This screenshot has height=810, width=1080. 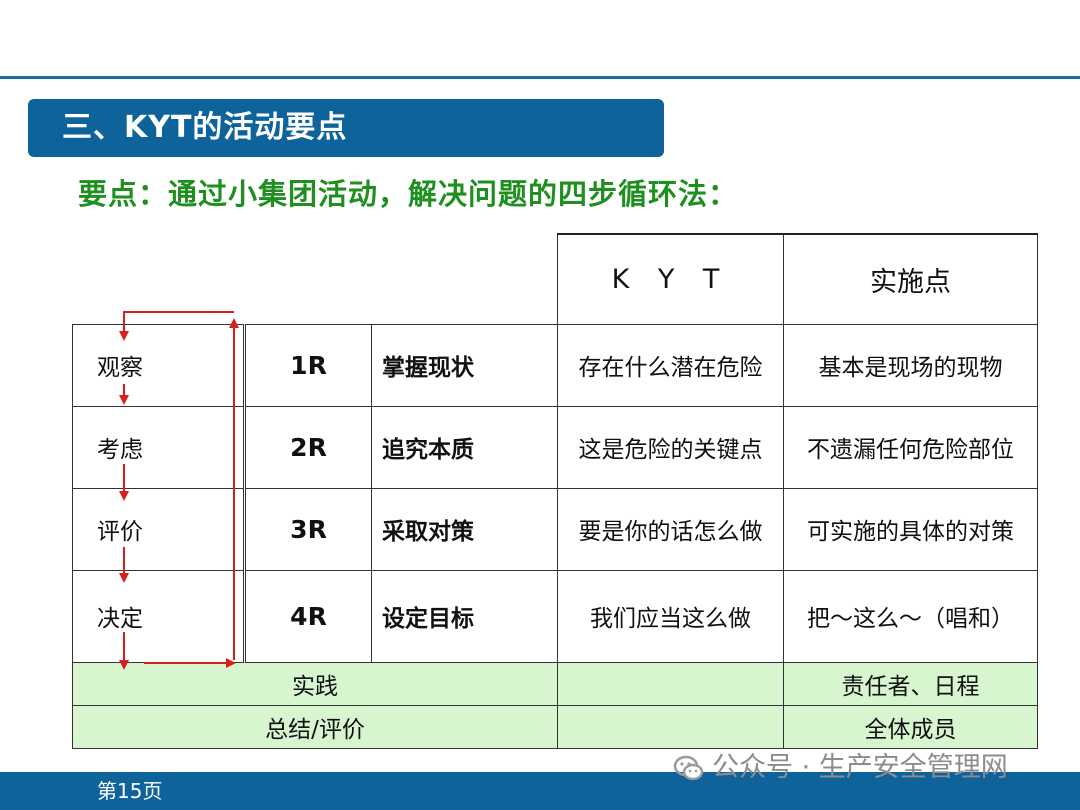 I want to click on step-code: 1R, so click(x=307, y=365).